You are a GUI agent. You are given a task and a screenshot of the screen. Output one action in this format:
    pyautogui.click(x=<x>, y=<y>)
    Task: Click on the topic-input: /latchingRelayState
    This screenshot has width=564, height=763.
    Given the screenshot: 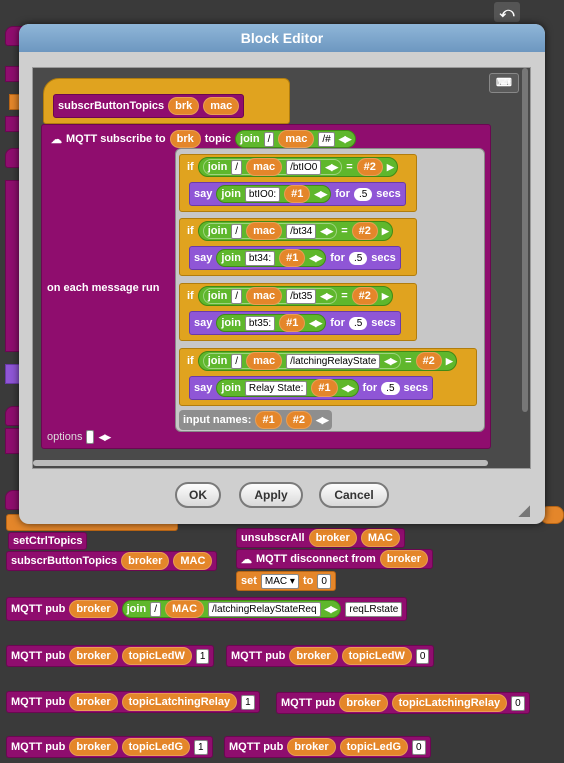 What is the action you would take?
    pyautogui.click(x=333, y=361)
    